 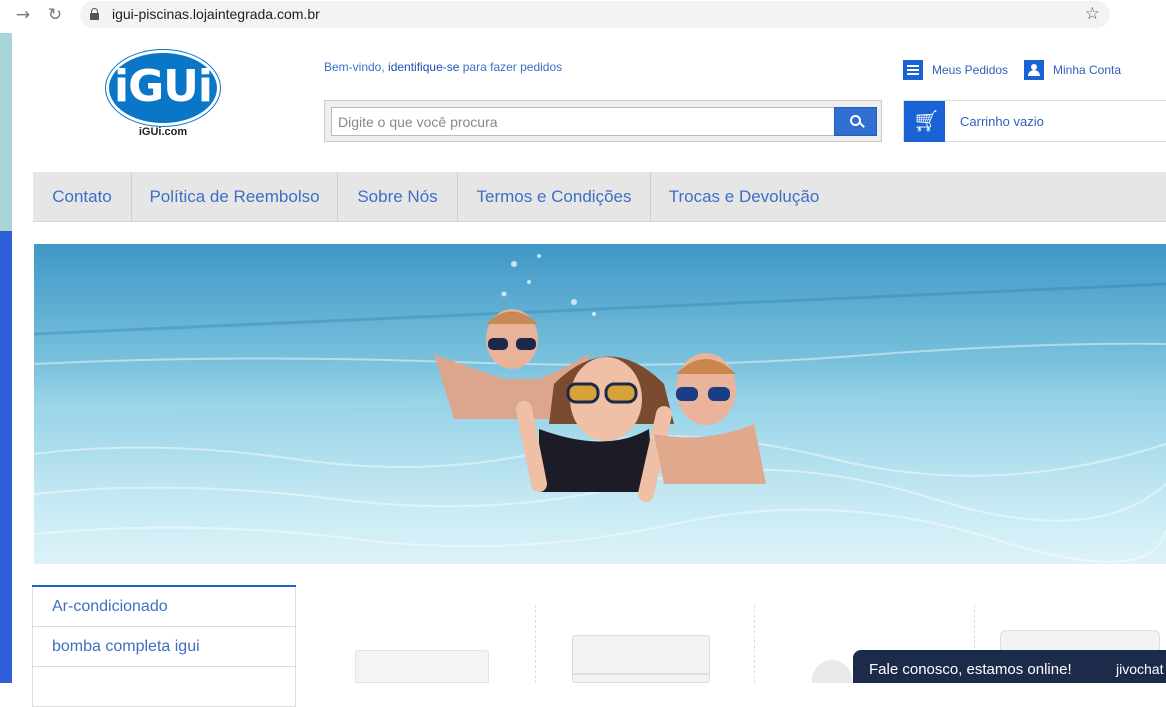 I want to click on menu-item-termos: Termos e Condições, so click(x=554, y=197).